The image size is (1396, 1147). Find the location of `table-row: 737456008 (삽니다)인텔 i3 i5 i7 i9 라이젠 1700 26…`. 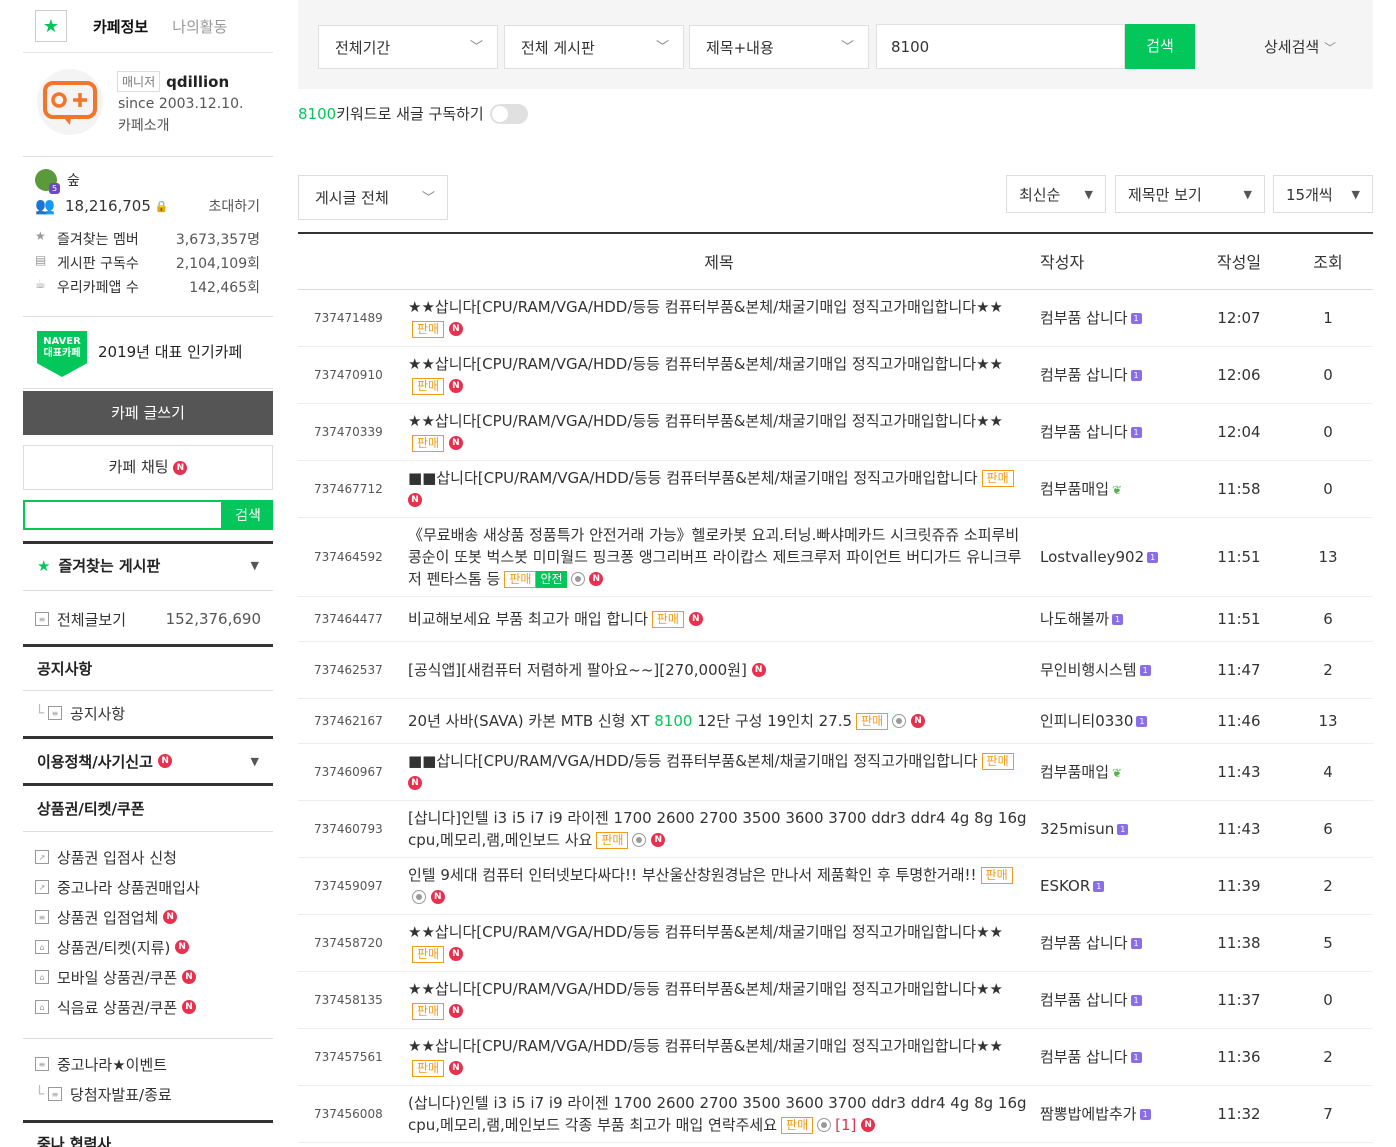

table-row: 737456008 (삽니다)인텔 i3 i5 i7 i9 라이젠 1700 26… is located at coordinates (835, 1114).